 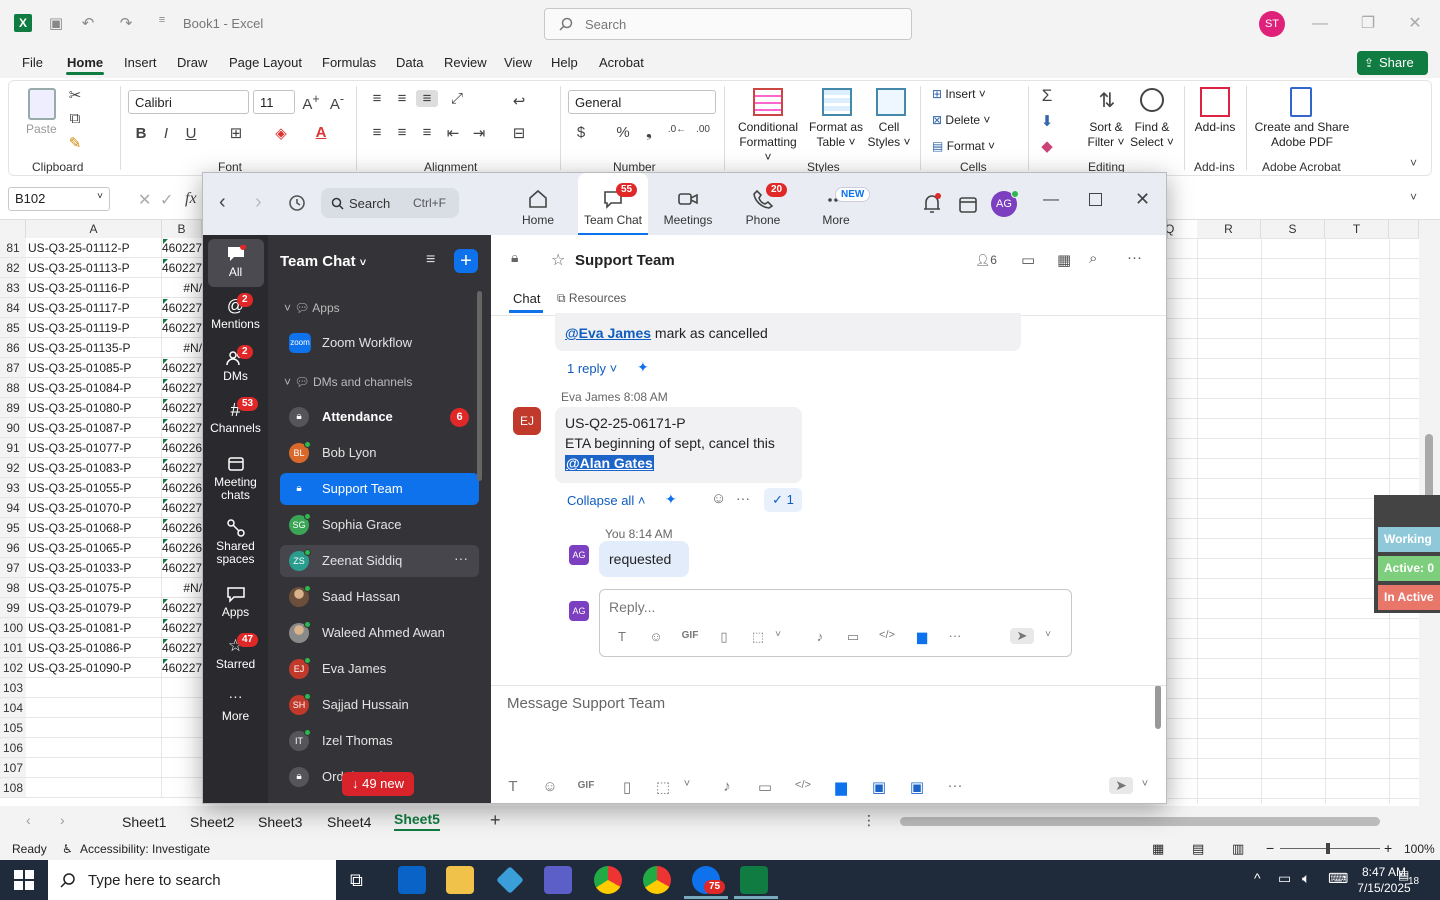 I want to click on copy-icon: ⧉, so click(x=75, y=118).